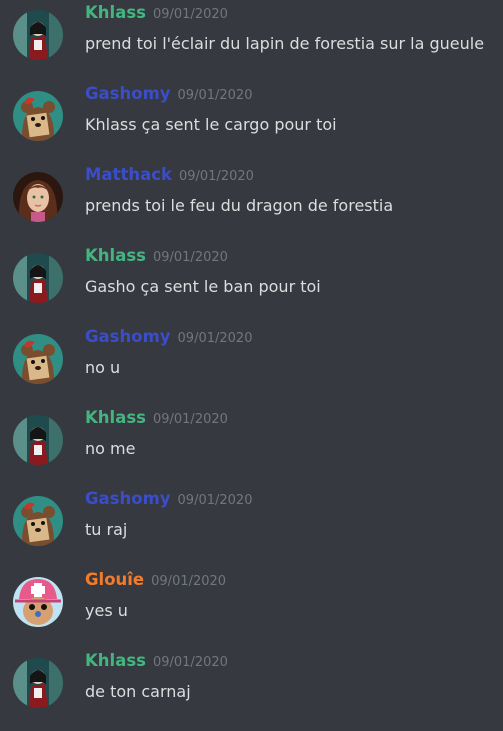 Image resolution: width=503 pixels, height=731 pixels. I want to click on message-header: Matthack 09/01/2020, so click(169, 176).